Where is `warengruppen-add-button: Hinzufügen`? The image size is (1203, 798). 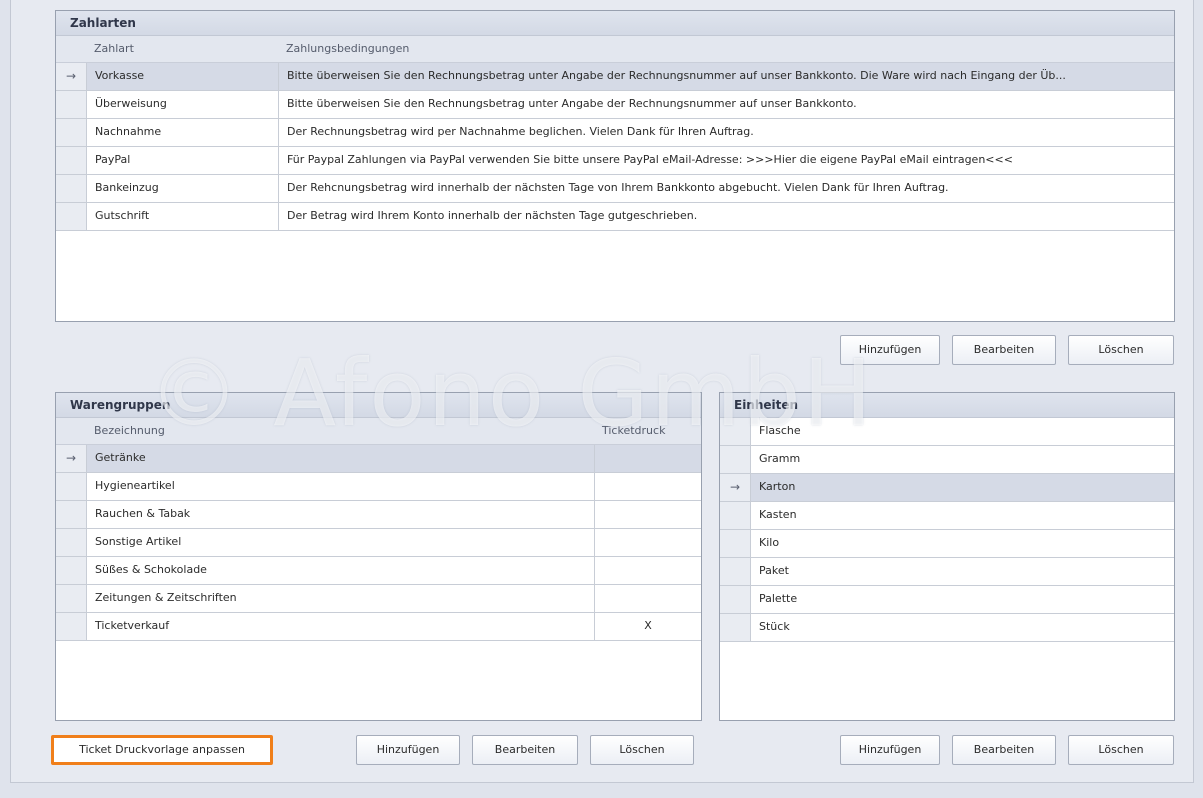 warengruppen-add-button: Hinzufügen is located at coordinates (408, 750).